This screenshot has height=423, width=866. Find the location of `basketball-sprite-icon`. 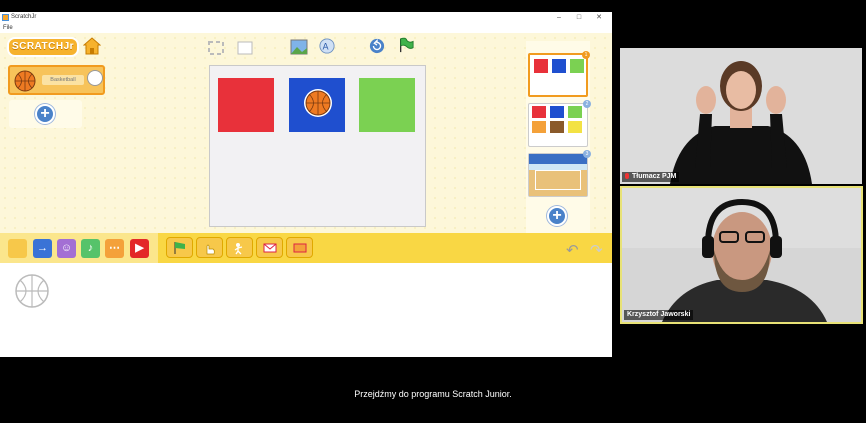

basketball-sprite-icon is located at coordinates (318, 103).